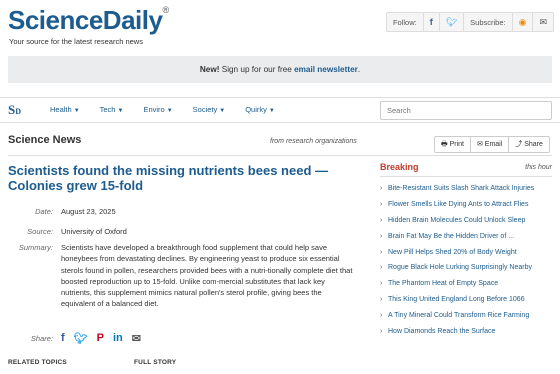  I want to click on breaking-header: Breaking this hour, so click(466, 169).